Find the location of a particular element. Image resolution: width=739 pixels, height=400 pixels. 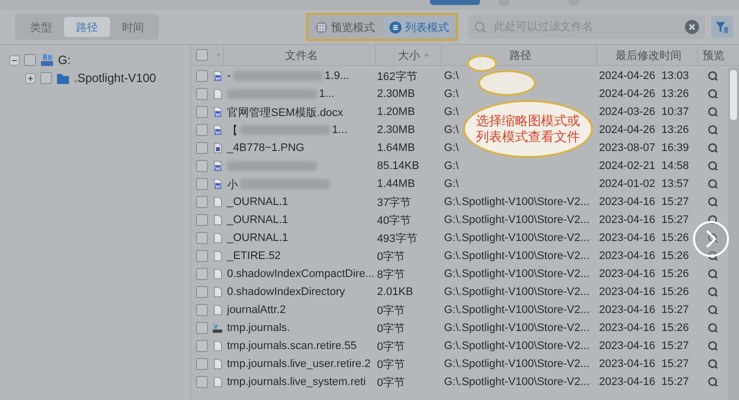

select-all-checkbox is located at coordinates (202, 55).